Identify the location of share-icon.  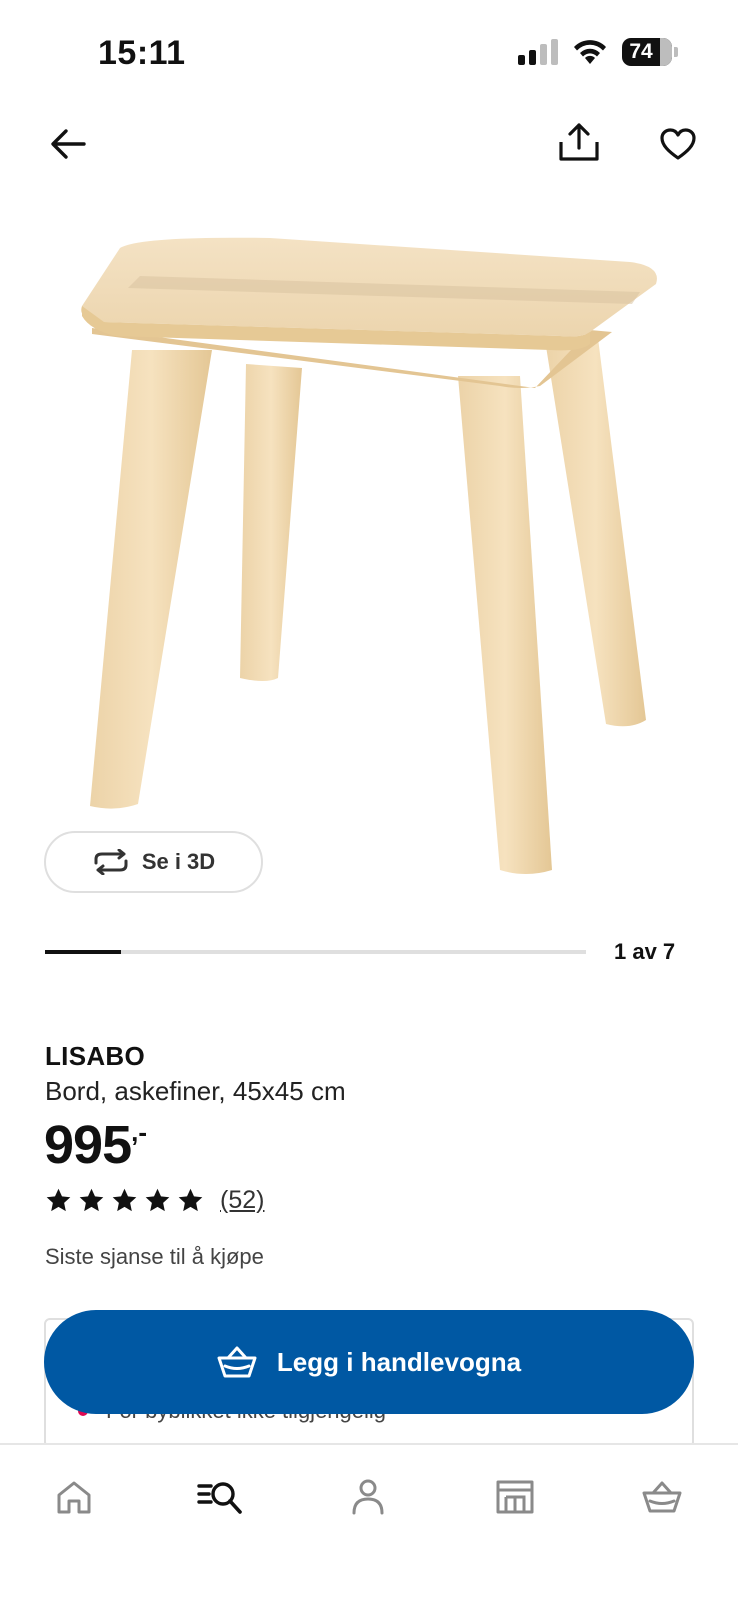
(579, 142).